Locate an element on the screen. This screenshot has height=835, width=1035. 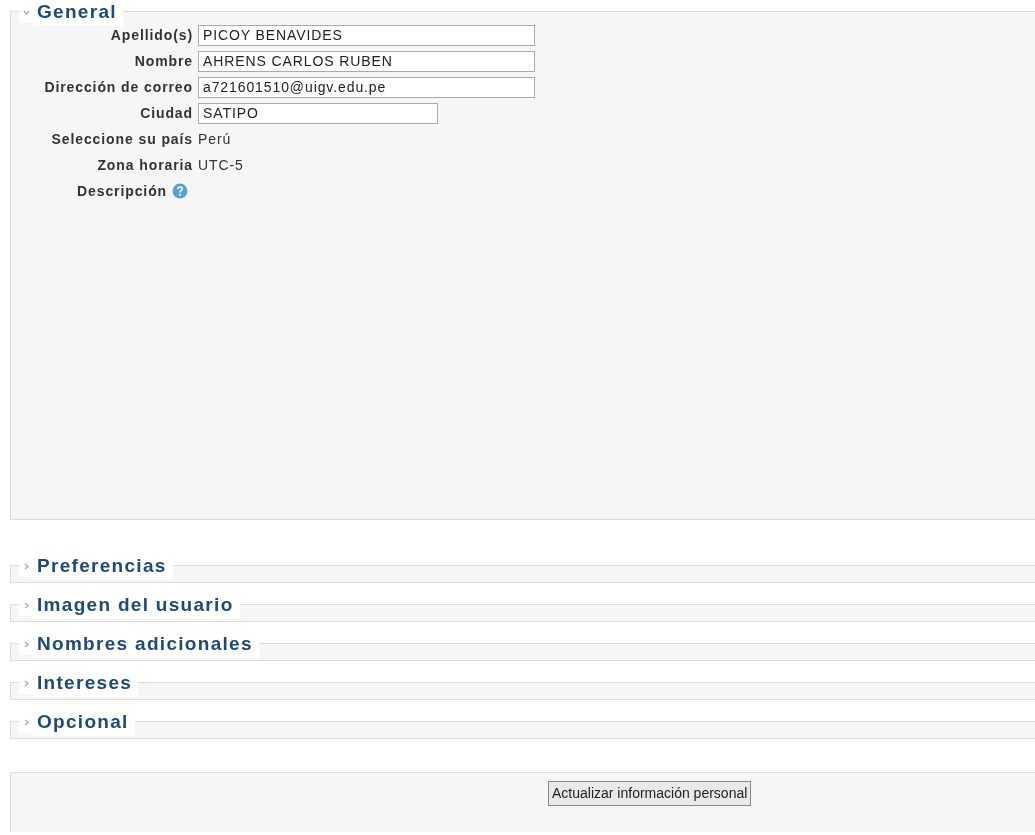
field-value: Perú is located at coordinates (215, 138).